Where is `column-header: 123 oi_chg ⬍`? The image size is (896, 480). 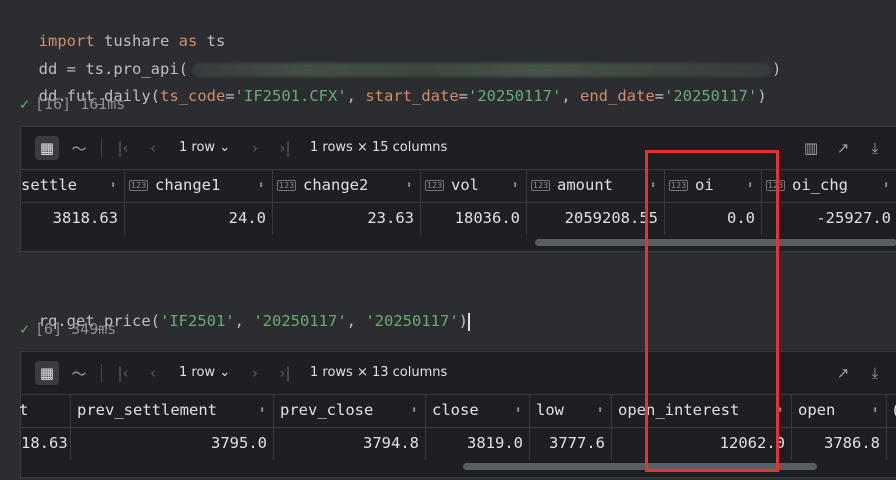
column-header: 123 oi_chg ⬍ is located at coordinates (829, 186).